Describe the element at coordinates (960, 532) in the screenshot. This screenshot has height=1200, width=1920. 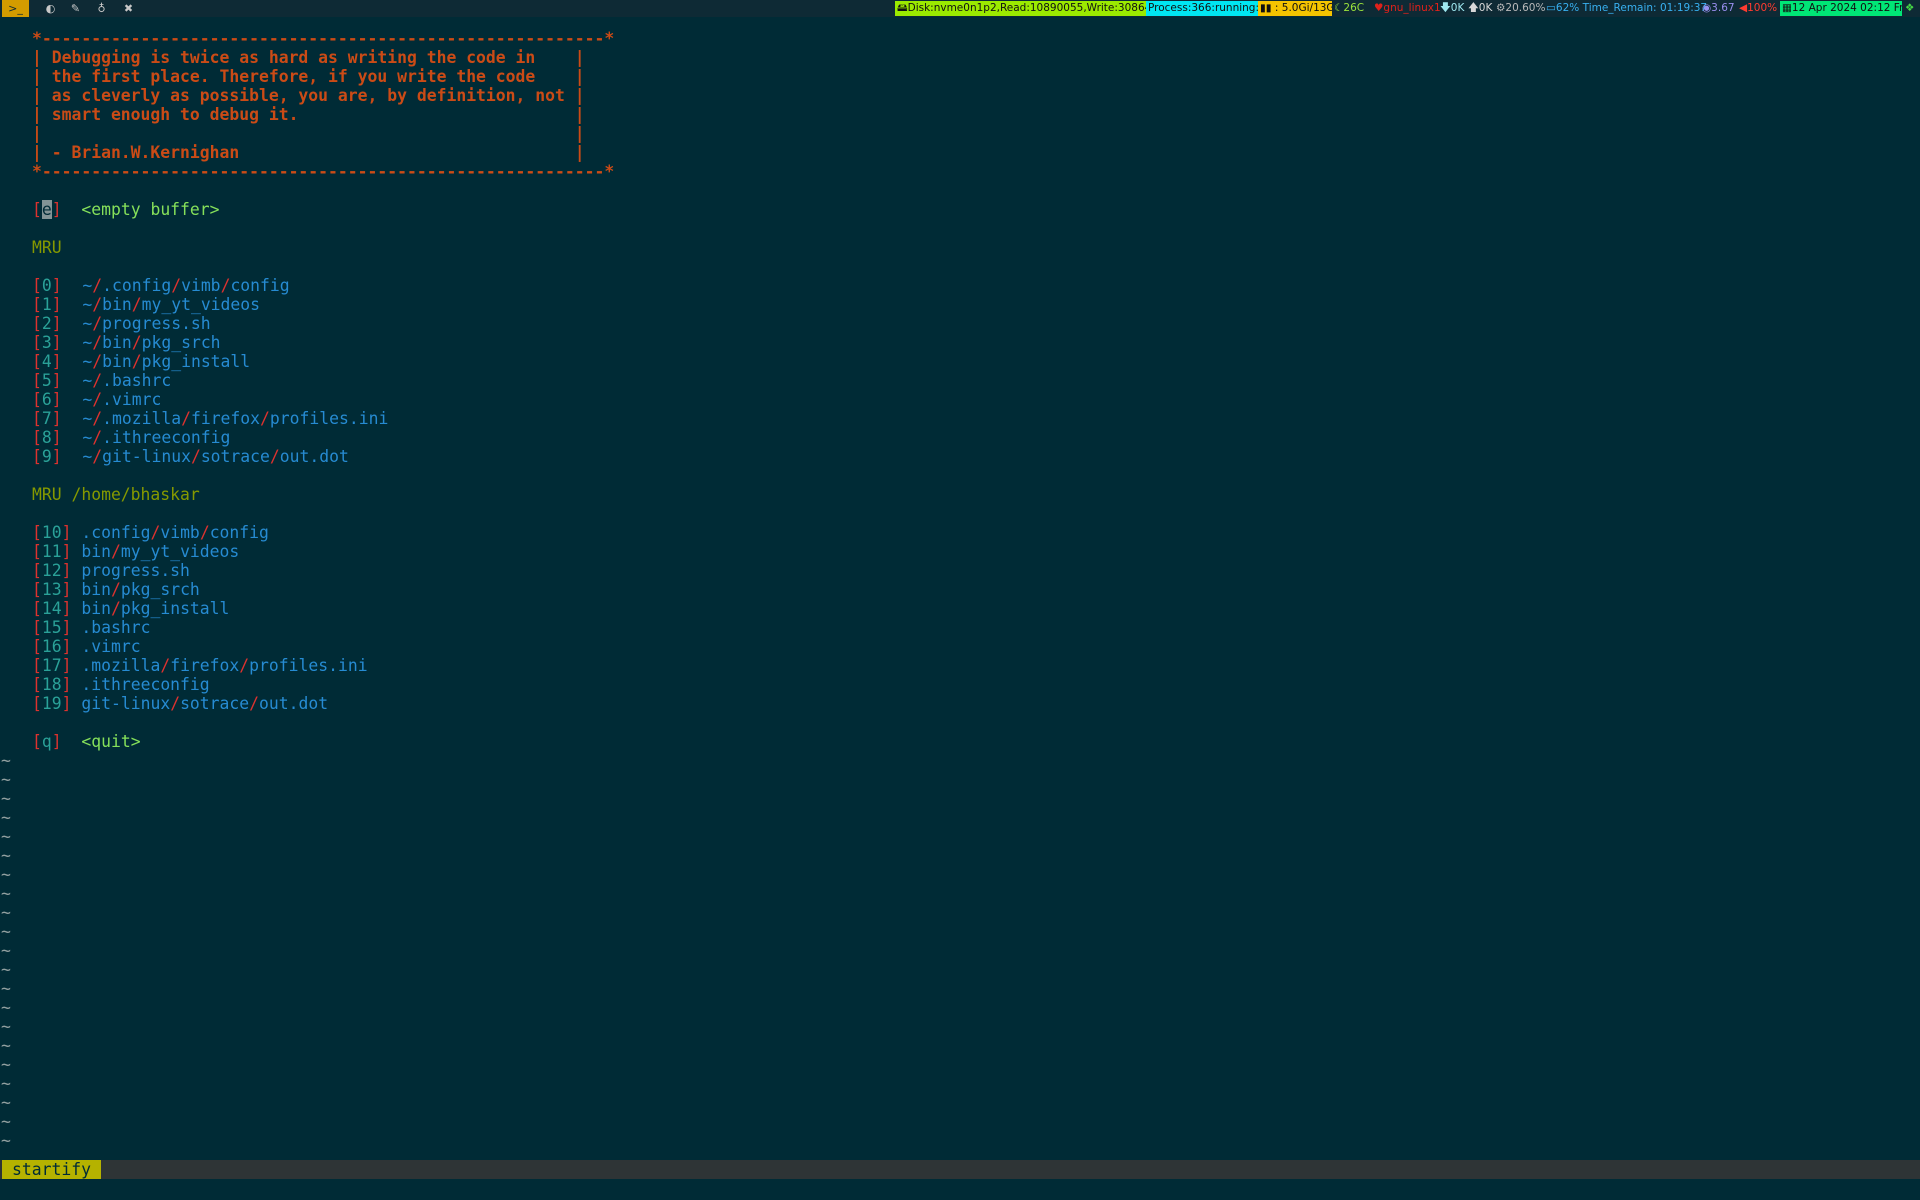
I see `mru-entry: [10] .config/vimb/config` at that location.